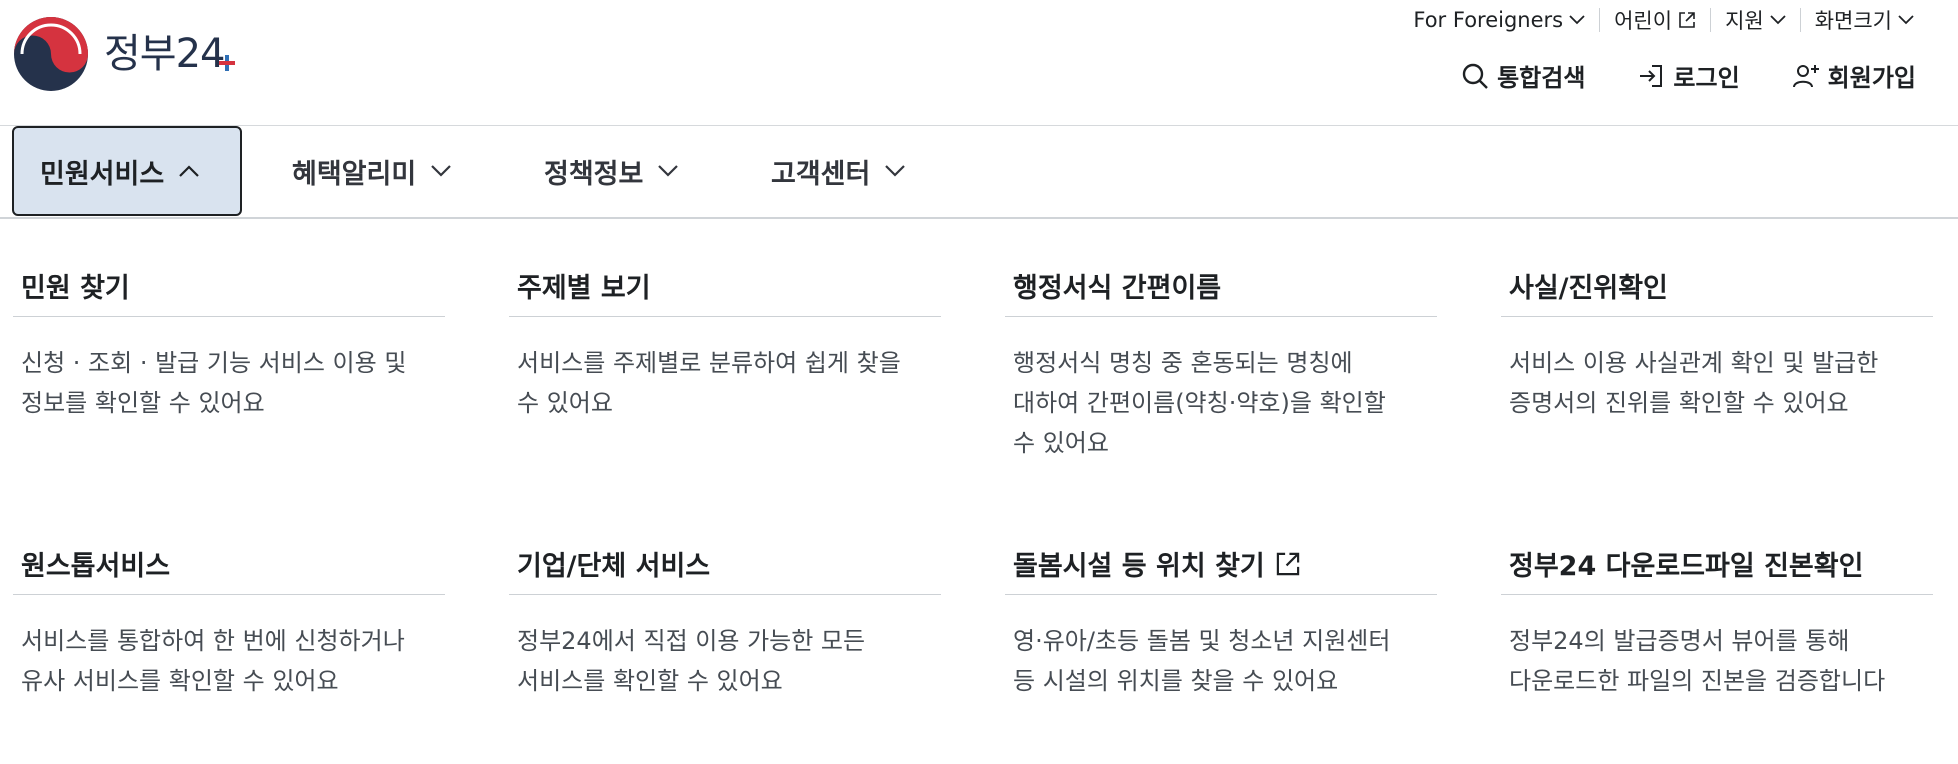 The image size is (1958, 764). I want to click on menu-item-title: 정부24 다운로드파일 진본확인, so click(1717, 564).